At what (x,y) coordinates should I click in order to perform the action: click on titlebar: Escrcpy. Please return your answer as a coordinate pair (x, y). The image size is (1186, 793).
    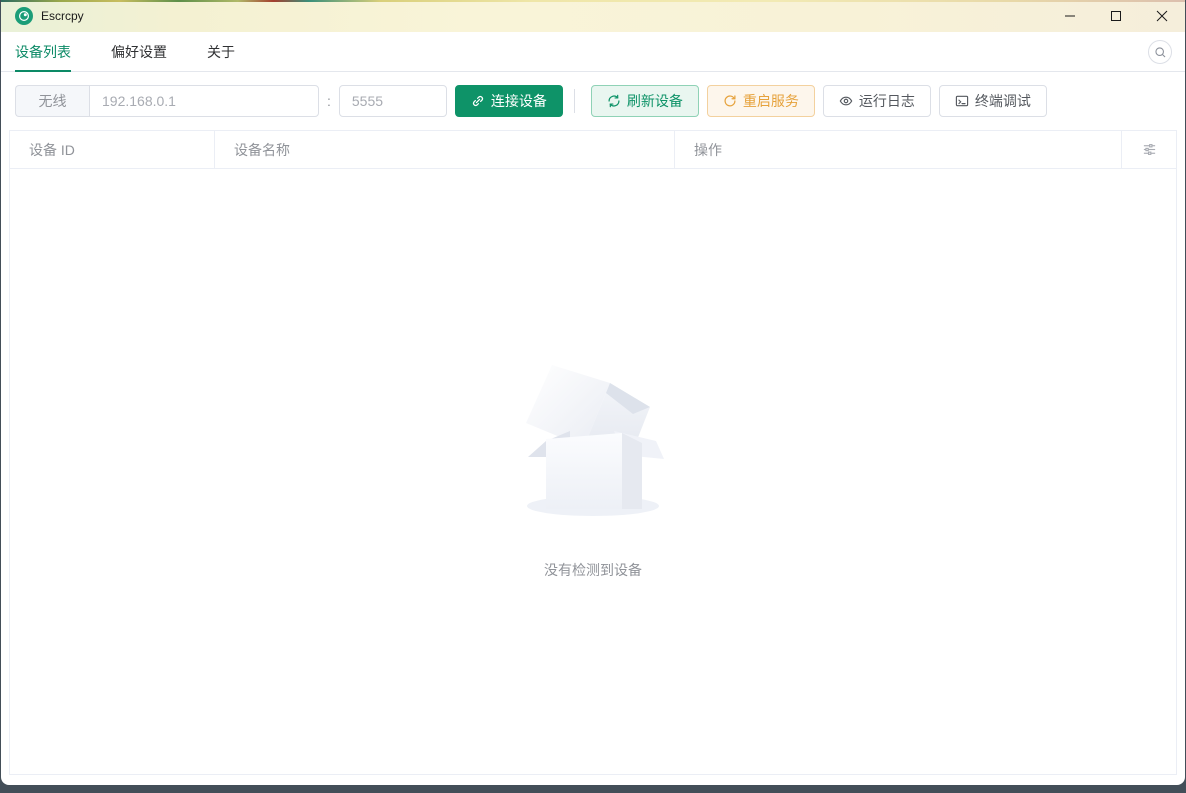
    Looking at the image, I should click on (593, 16).